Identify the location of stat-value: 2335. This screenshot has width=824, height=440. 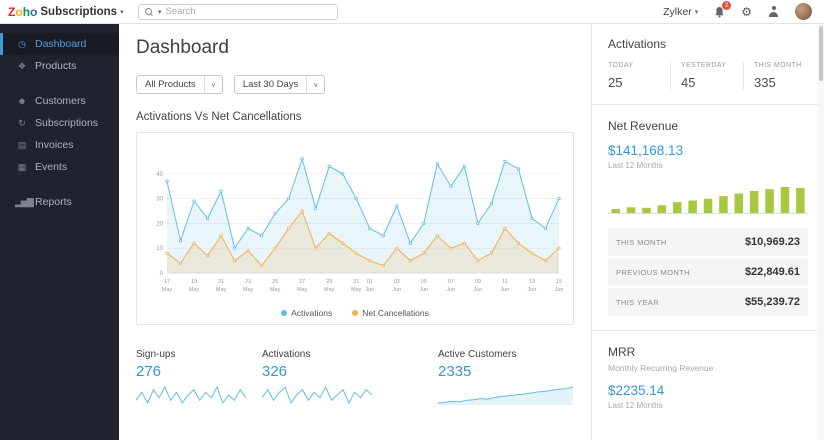
(501, 371).